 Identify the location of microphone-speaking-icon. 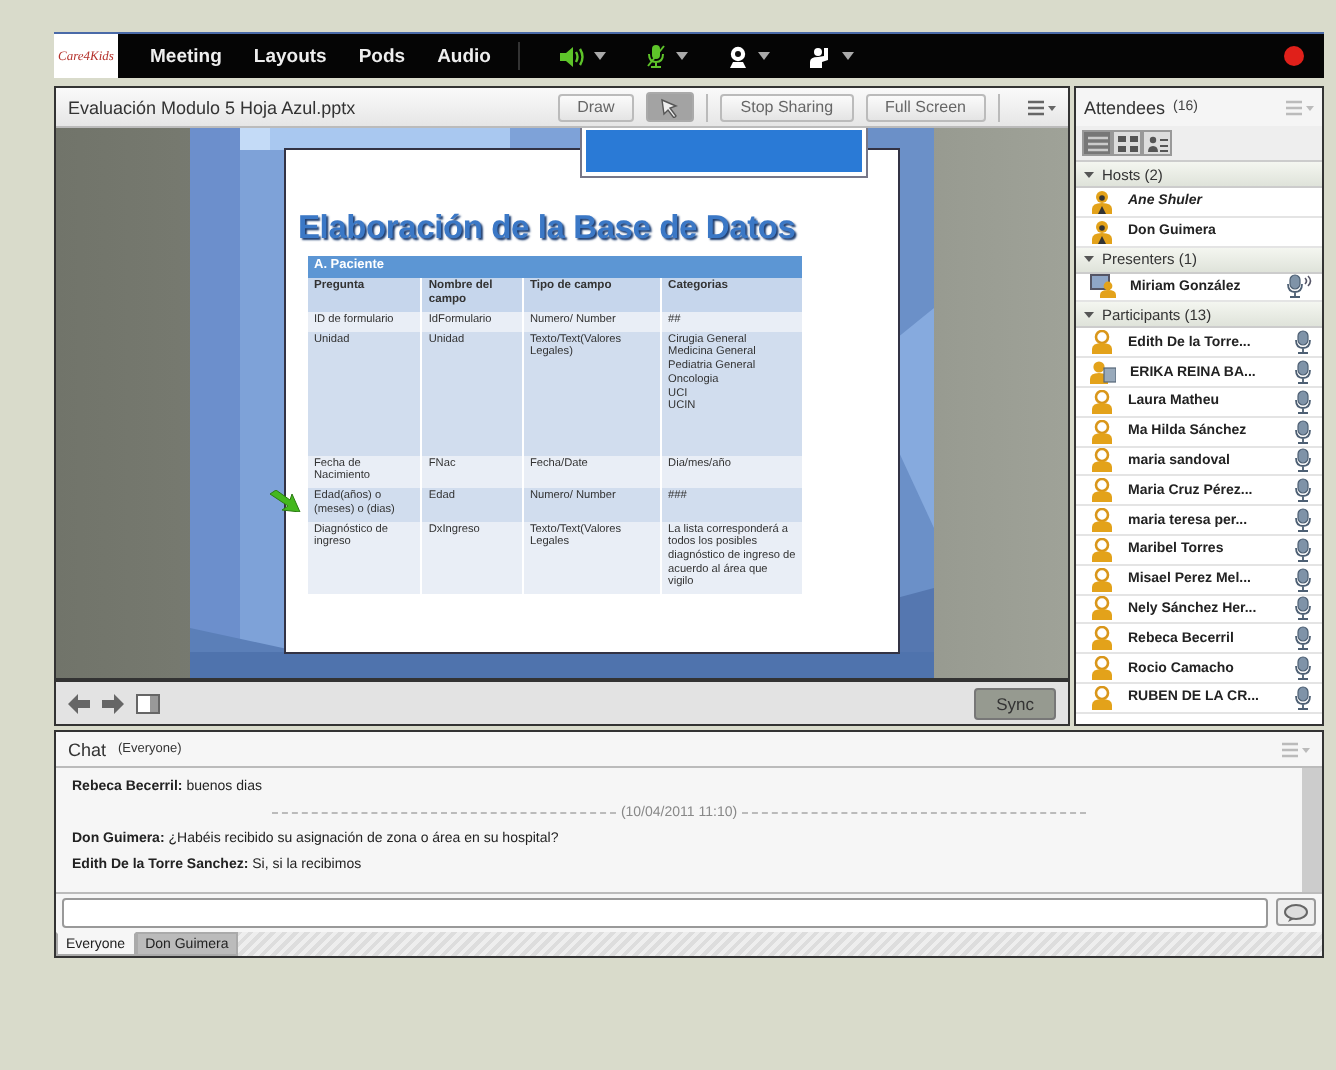
(1299, 286).